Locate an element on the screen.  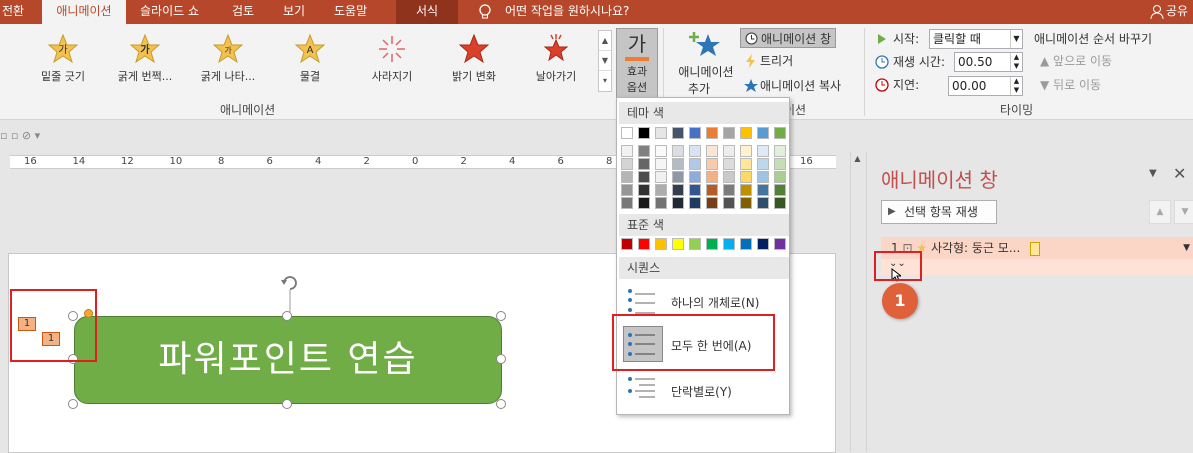
effect-options-button: 가 효과 옵션 is located at coordinates (637, 63).